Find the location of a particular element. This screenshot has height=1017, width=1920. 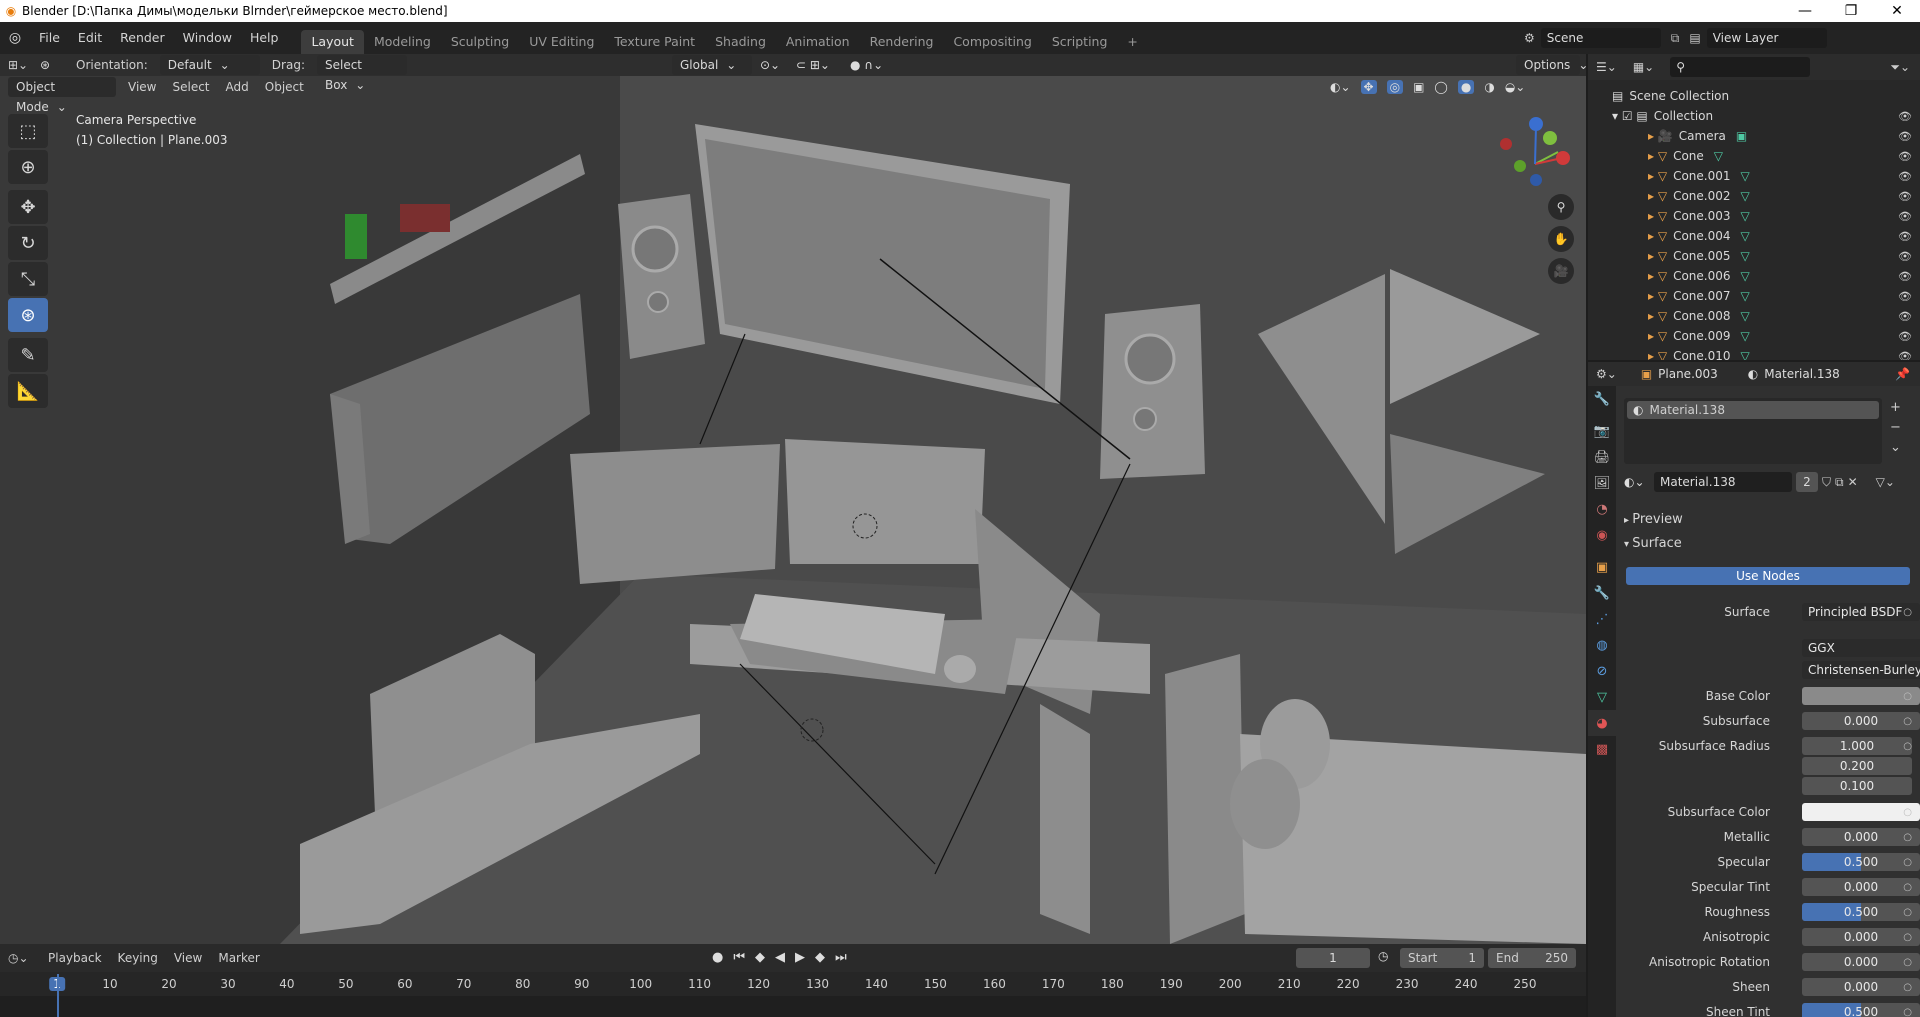

blender-menu-icon: ◎ is located at coordinates (15, 38).